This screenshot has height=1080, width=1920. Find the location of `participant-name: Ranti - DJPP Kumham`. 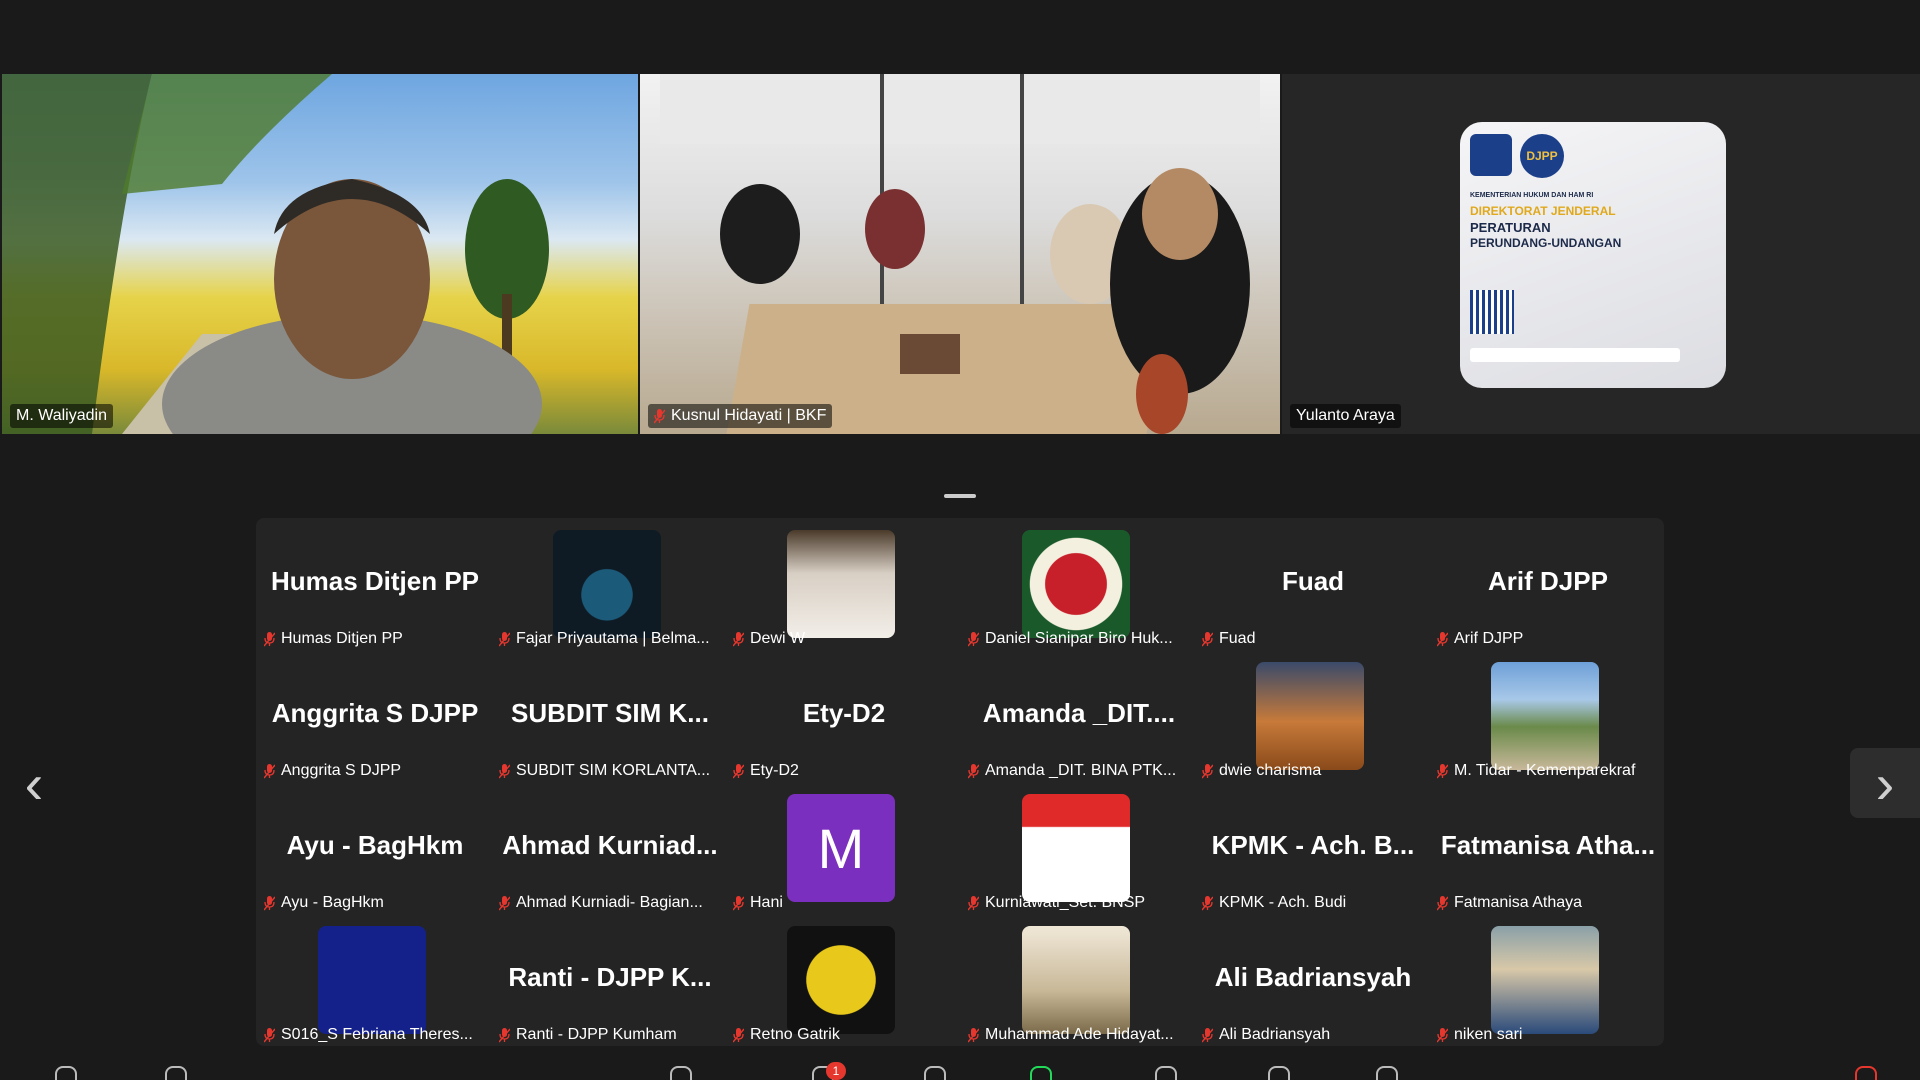

participant-name: Ranti - DJPP Kumham is located at coordinates (596, 1034).